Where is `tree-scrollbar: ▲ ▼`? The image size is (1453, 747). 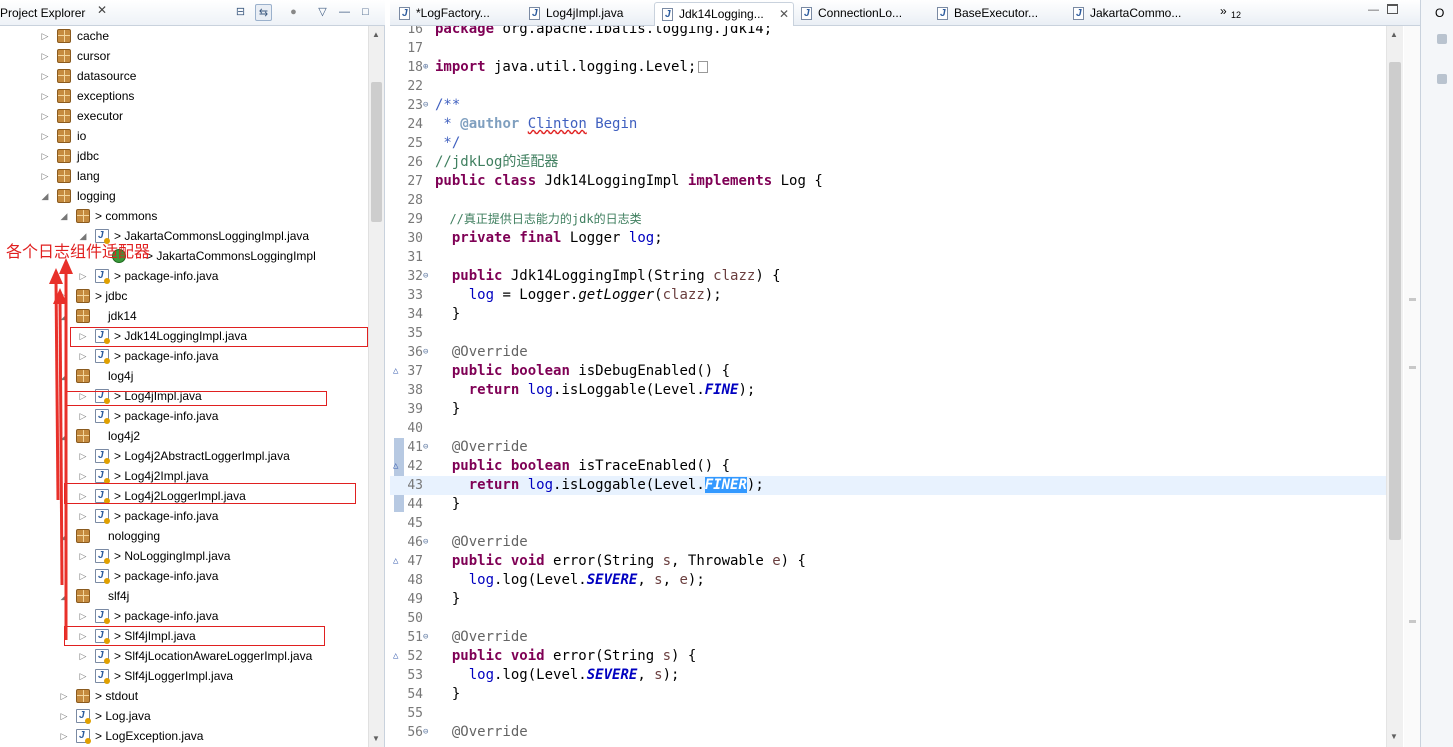 tree-scrollbar: ▲ ▼ is located at coordinates (376, 386).